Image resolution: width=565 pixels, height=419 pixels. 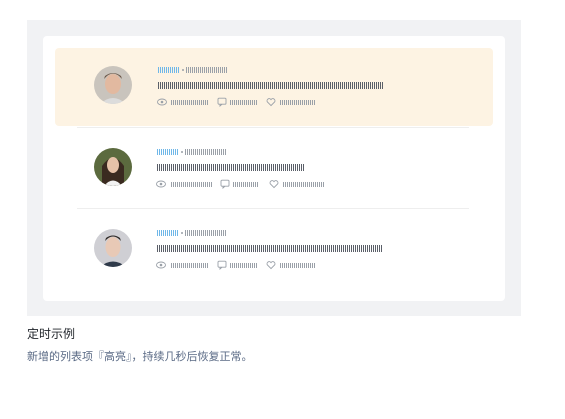 I want to click on caption-description: 新增的列表项『高亮』，持续几秒后恢复正常。, so click(x=140, y=357).